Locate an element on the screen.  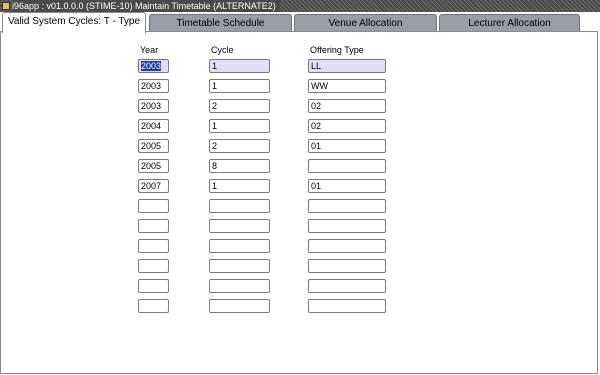
cycle-field-value: 8 is located at coordinates (215, 166).